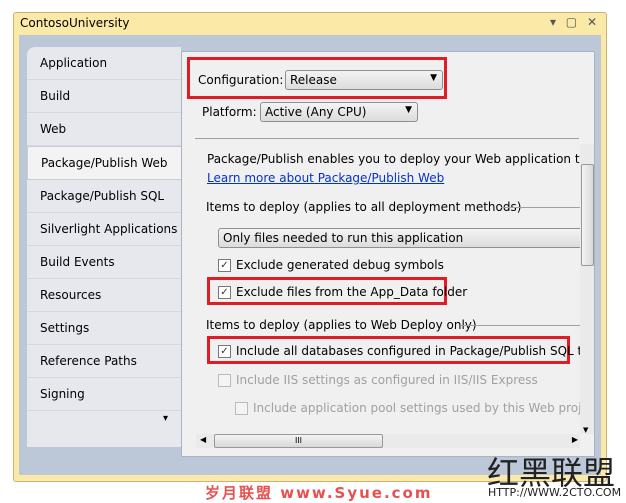 Image resolution: width=626 pixels, height=503 pixels. Describe the element at coordinates (104, 328) in the screenshot. I see `tab-settings: Settings` at that location.